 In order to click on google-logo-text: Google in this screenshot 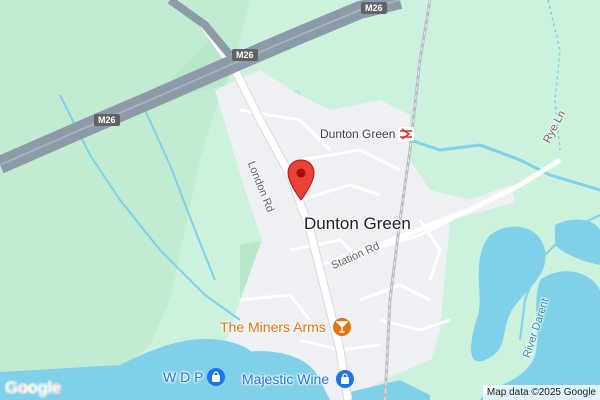, I will do `click(33, 387)`.